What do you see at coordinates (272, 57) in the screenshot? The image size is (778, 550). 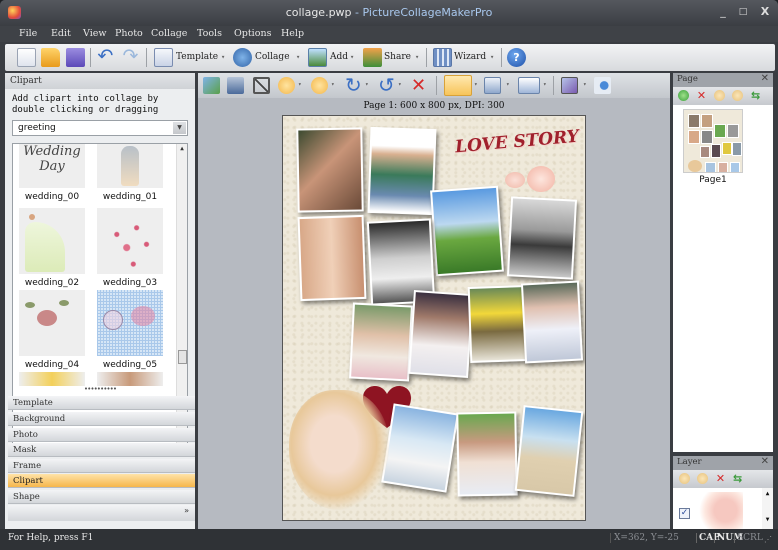 I see `collage-button: Collage` at bounding box center [272, 57].